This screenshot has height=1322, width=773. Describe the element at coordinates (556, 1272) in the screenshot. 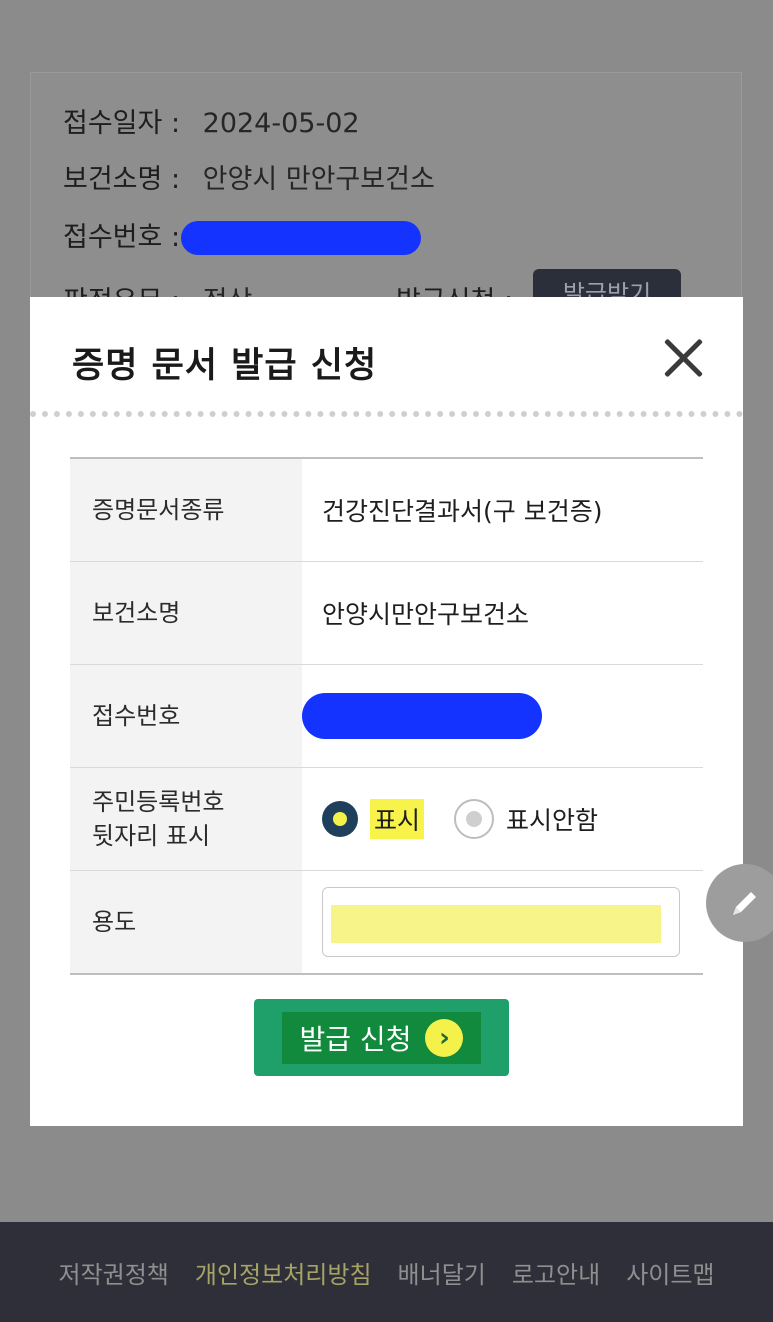

I see `footer-link-logo: 로고안내` at that location.